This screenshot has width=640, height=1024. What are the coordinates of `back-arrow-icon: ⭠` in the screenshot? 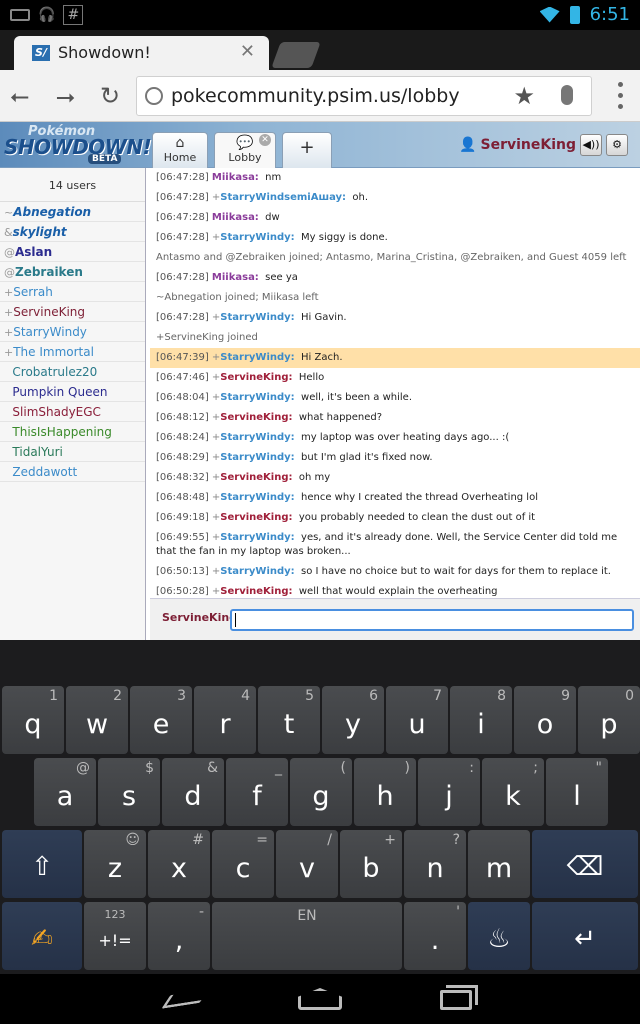 It's located at (19, 96).